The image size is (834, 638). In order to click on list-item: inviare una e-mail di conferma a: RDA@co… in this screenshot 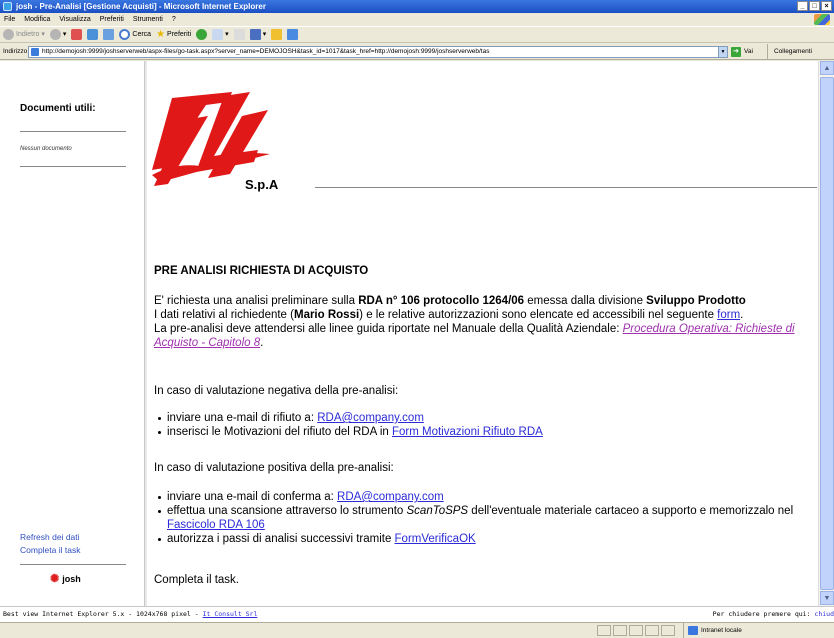, I will do `click(485, 497)`.